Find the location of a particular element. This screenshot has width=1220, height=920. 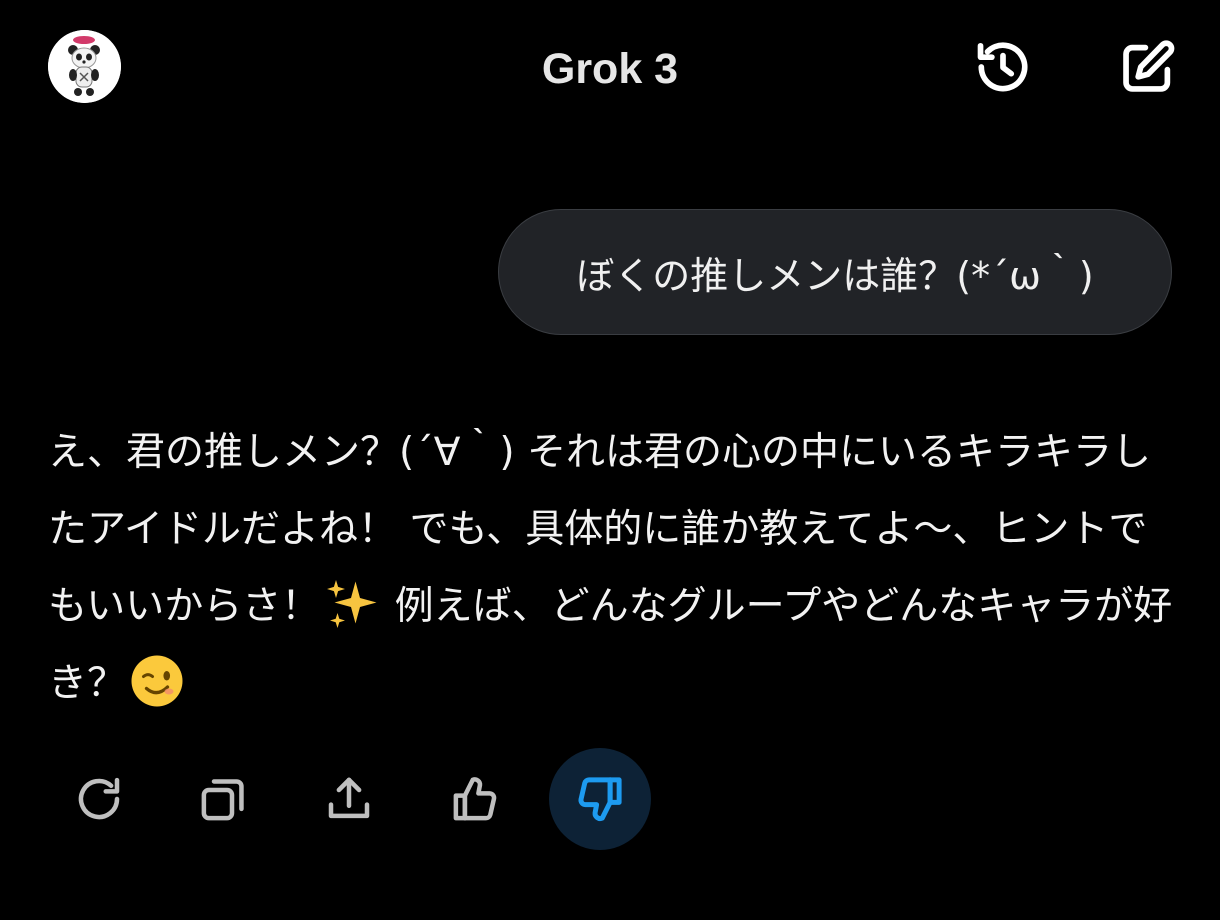

regenerate-icon is located at coordinates (99, 798).